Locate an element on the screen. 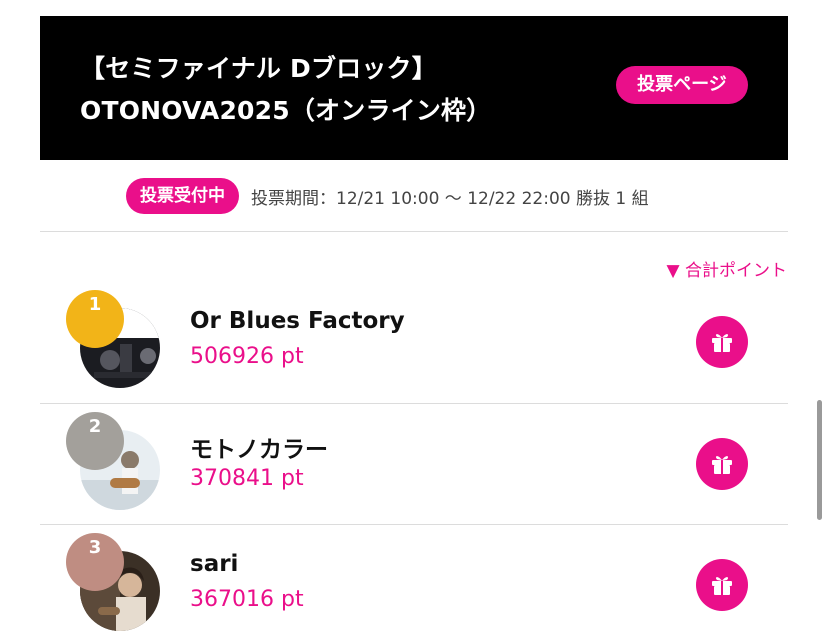  event-title-line1: 【セミファイナル Dブロック】 is located at coordinates (258, 68).